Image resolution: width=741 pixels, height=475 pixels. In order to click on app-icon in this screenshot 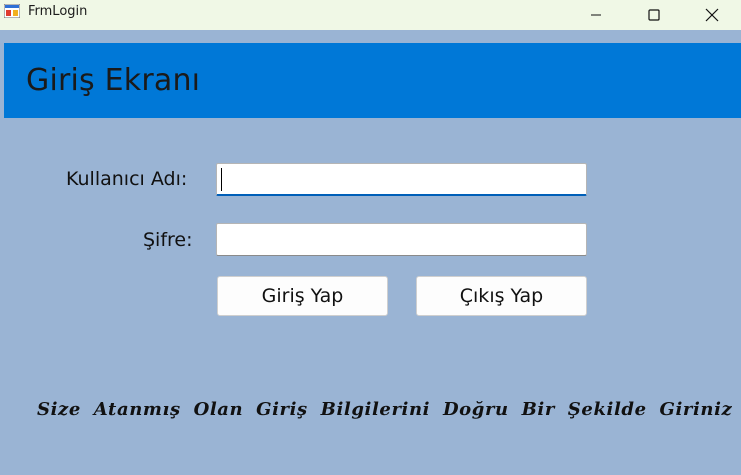, I will do `click(12, 11)`.